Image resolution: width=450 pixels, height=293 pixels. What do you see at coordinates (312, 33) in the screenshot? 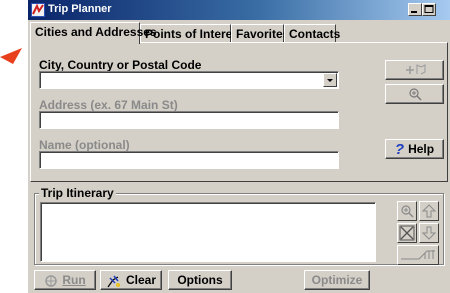
I see `tab-contacts: Contacts` at bounding box center [312, 33].